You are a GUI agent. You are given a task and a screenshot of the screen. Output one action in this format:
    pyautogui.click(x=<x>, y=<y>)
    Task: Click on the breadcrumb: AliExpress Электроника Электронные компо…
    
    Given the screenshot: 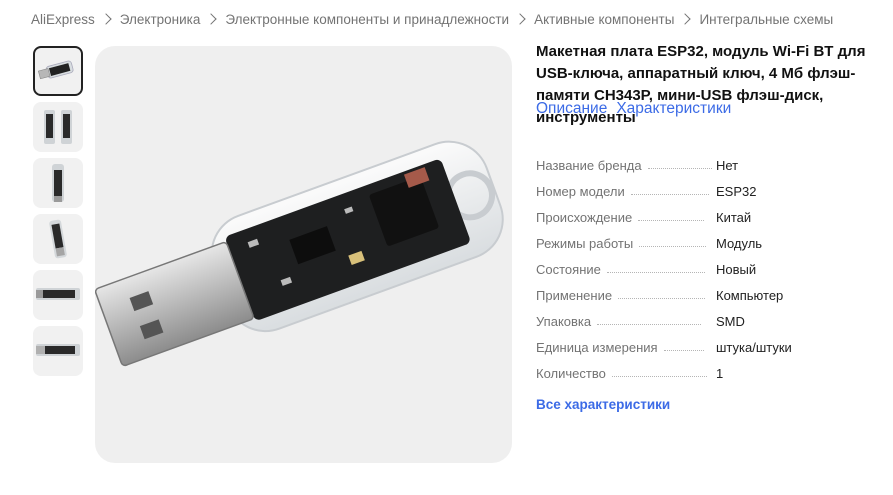 What is the action you would take?
    pyautogui.click(x=432, y=19)
    